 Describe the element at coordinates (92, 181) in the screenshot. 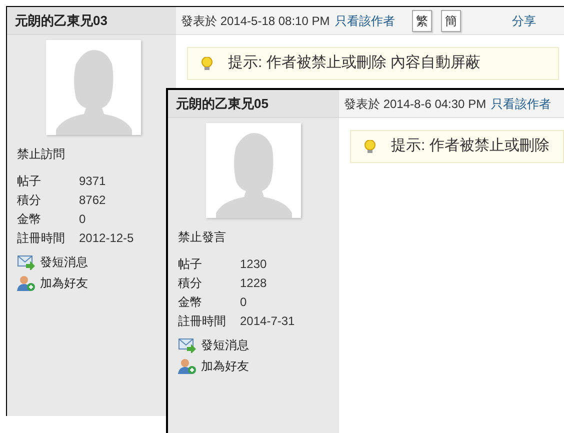

I see `stat-value: 9371` at that location.